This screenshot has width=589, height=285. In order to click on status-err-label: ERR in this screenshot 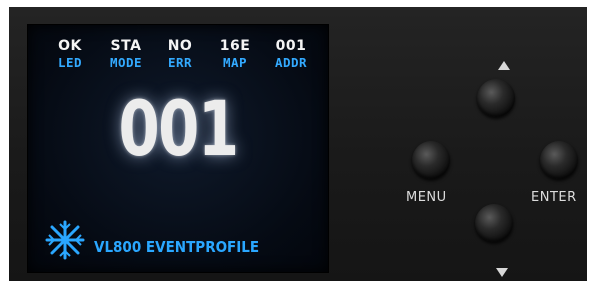, I will do `click(180, 62)`.